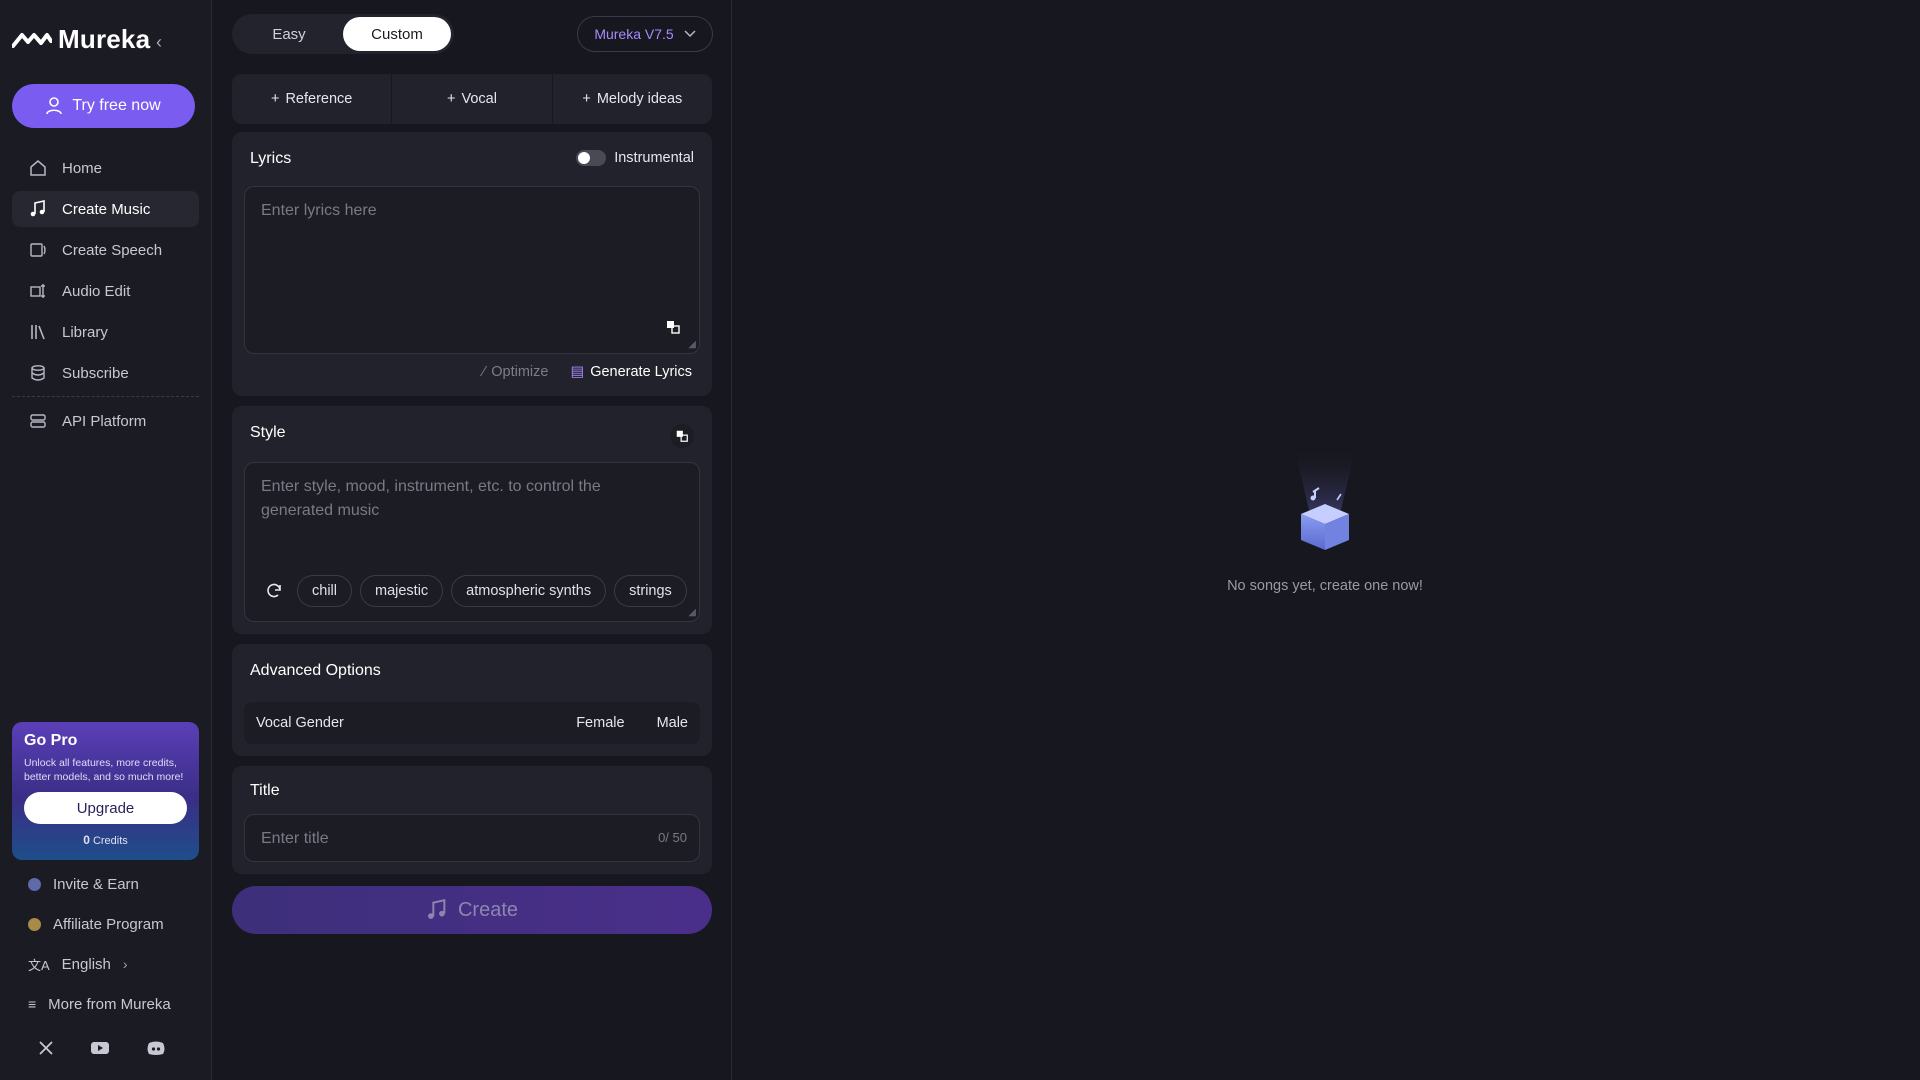 This screenshot has width=1920, height=1080. What do you see at coordinates (96, 884) in the screenshot?
I see `bottom-label: Invite & Earn` at bounding box center [96, 884].